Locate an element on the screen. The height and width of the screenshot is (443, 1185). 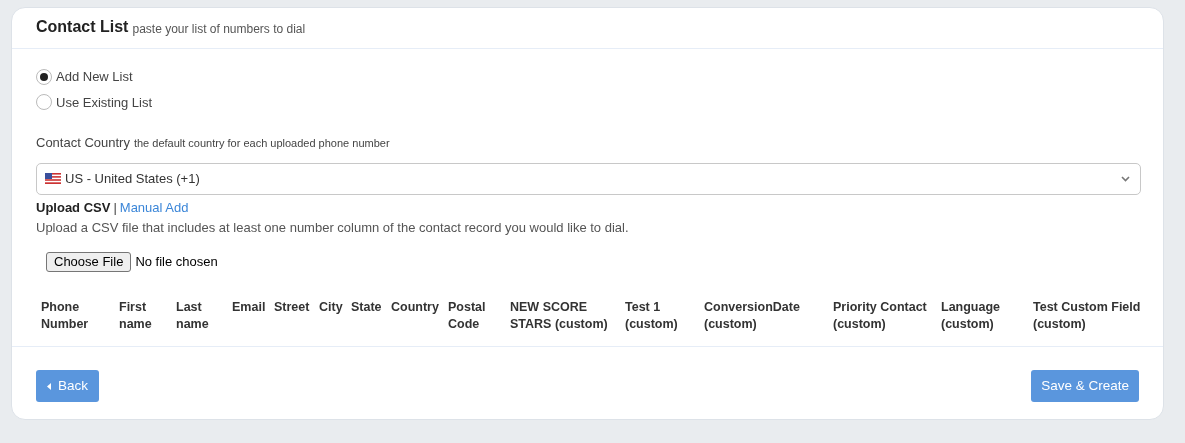
column-header: Email is located at coordinates (249, 307).